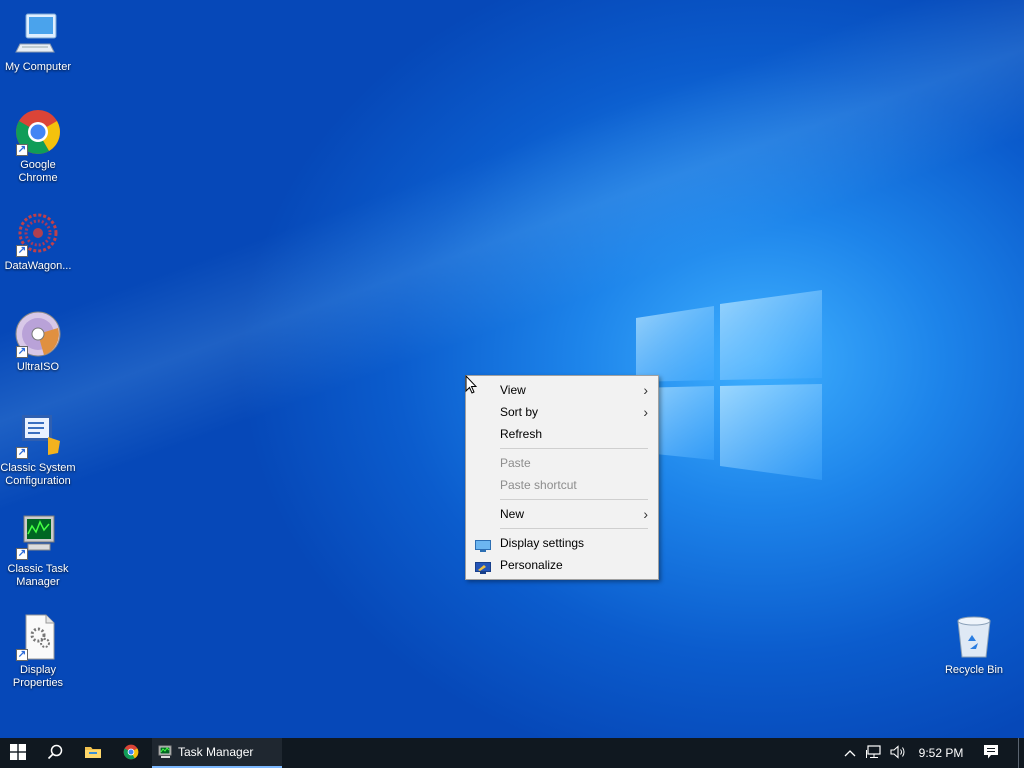 This screenshot has width=1024, height=768. I want to click on menu-item-personalize: Personalize, so click(562, 565).